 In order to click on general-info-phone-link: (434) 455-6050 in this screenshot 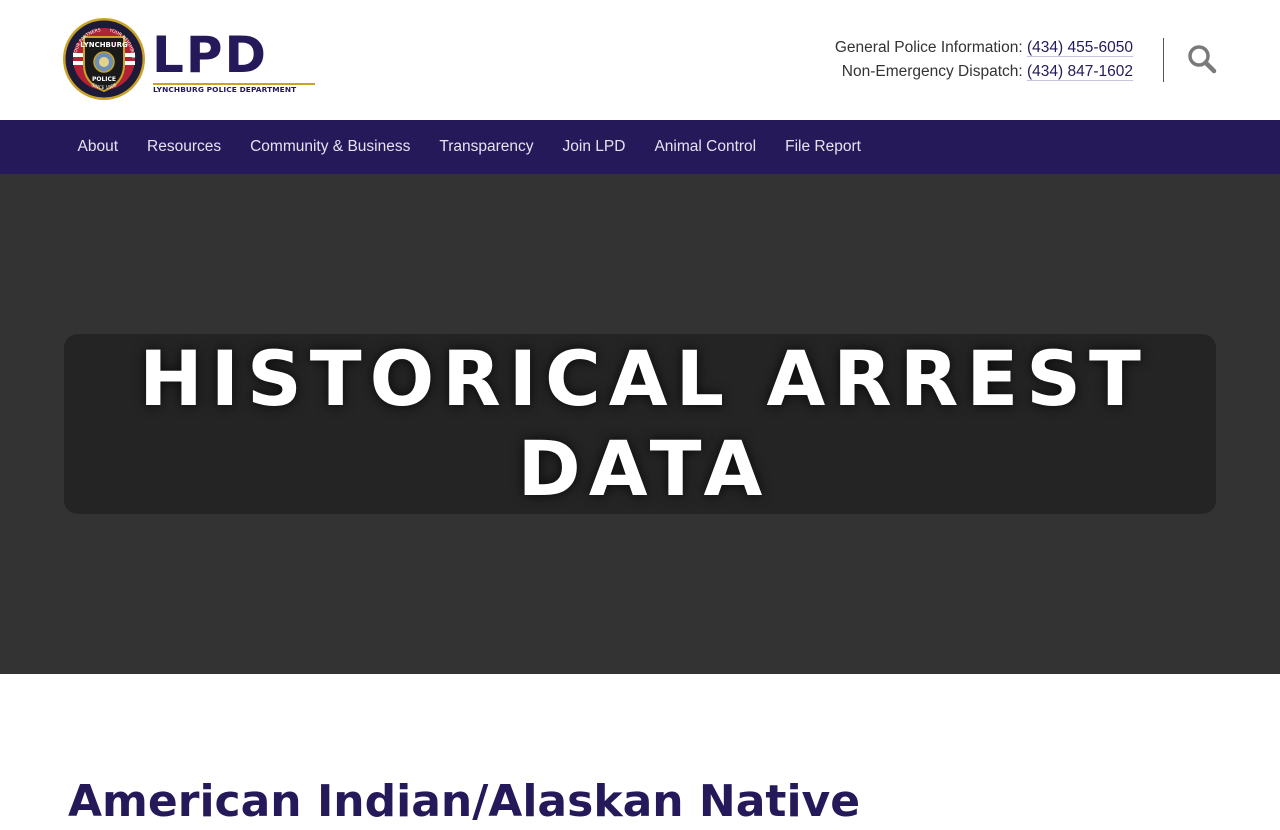, I will do `click(1080, 48)`.